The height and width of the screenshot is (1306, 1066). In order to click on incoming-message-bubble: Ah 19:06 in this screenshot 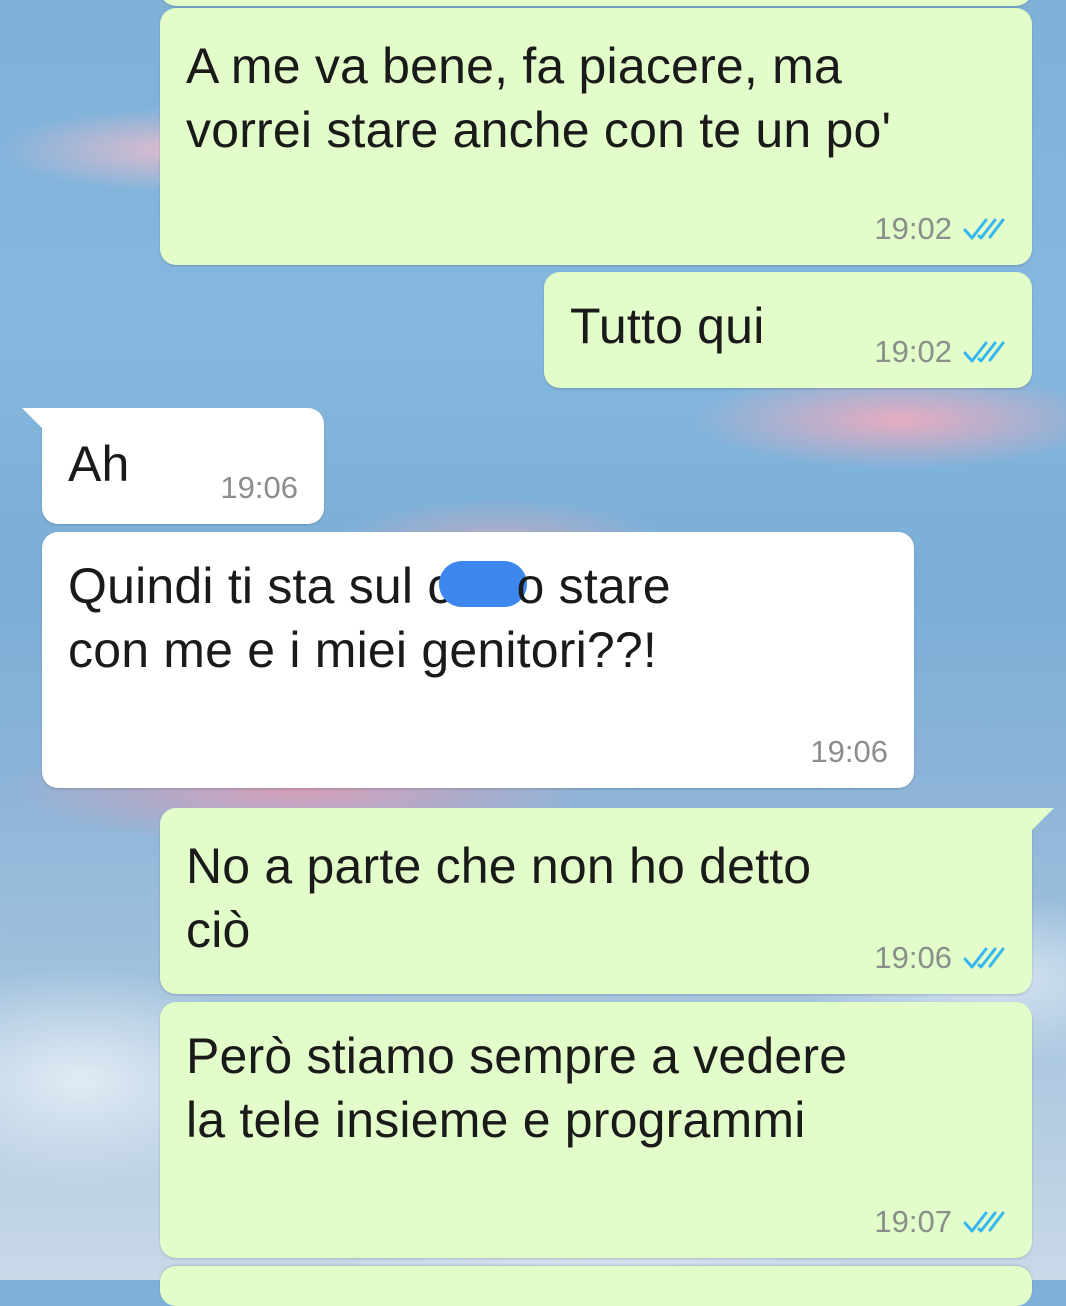, I will do `click(173, 466)`.